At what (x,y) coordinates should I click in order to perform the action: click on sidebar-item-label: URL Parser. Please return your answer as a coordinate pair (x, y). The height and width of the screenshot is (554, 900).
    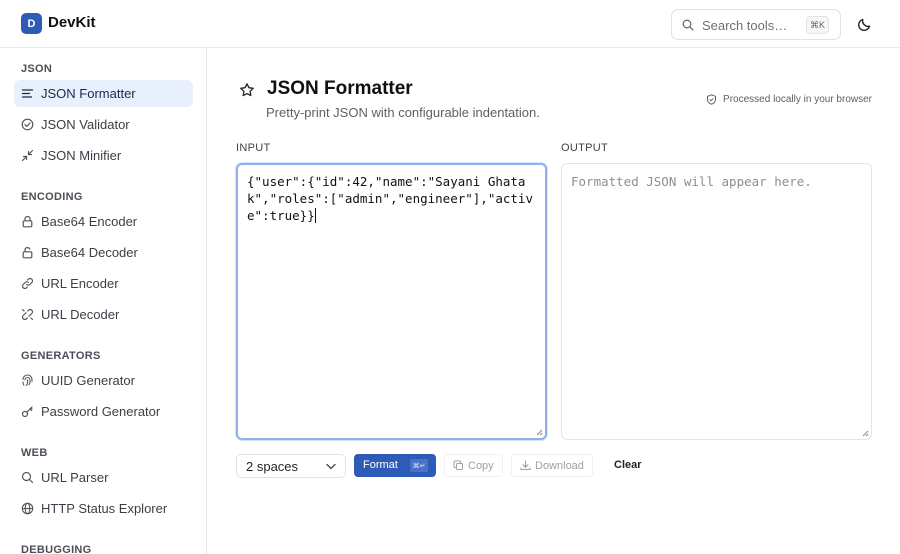
    Looking at the image, I should click on (75, 477).